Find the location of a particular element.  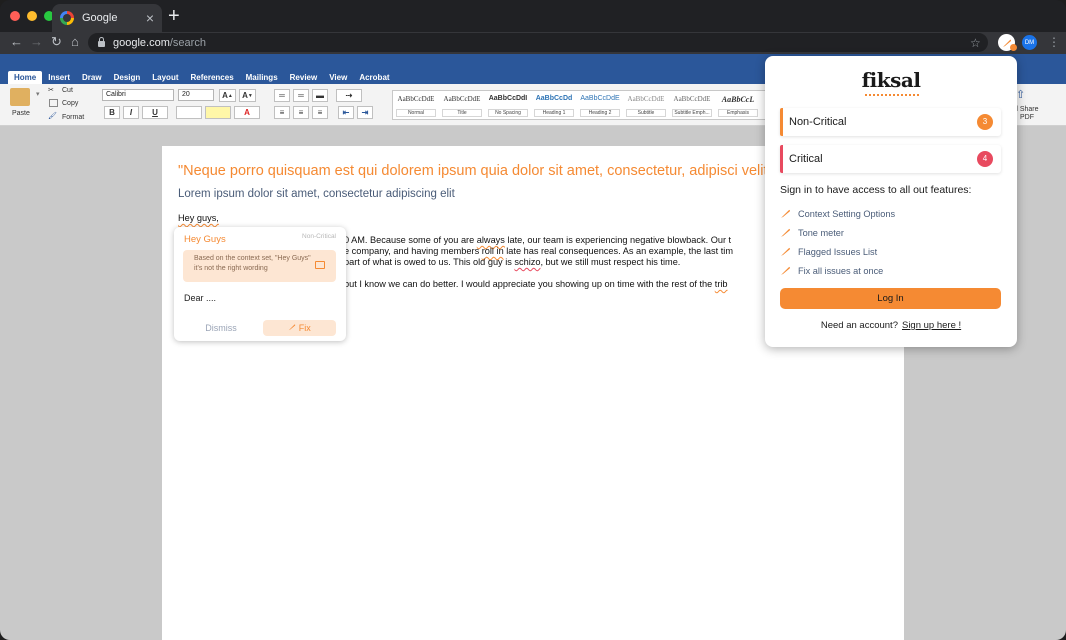

new-tab-button: + is located at coordinates (174, 16).